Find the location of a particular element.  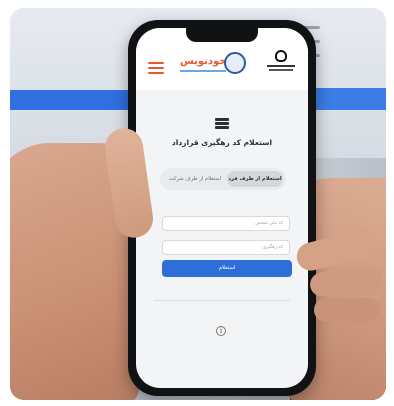

tab-company: استعلام از طرف شرکت is located at coordinates (195, 179).